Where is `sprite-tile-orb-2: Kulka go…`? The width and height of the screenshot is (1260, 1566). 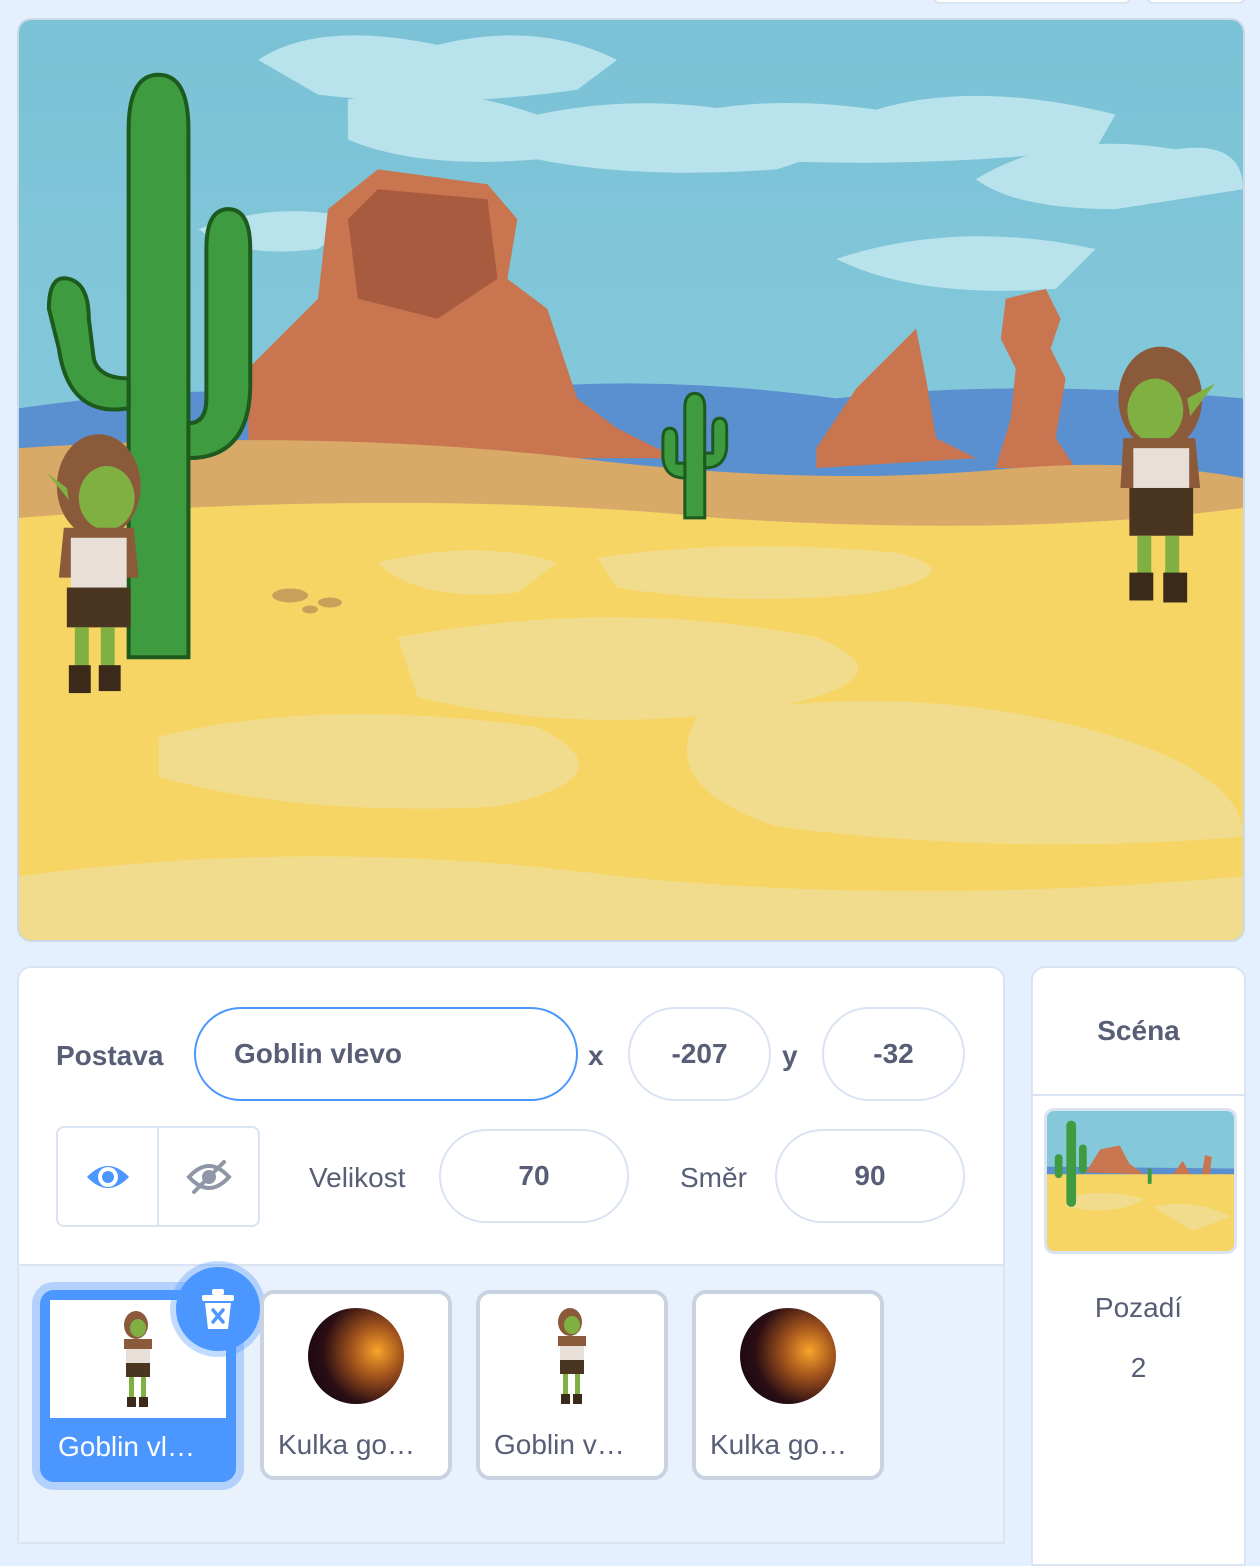
sprite-tile-orb-2: Kulka go… is located at coordinates (788, 1385).